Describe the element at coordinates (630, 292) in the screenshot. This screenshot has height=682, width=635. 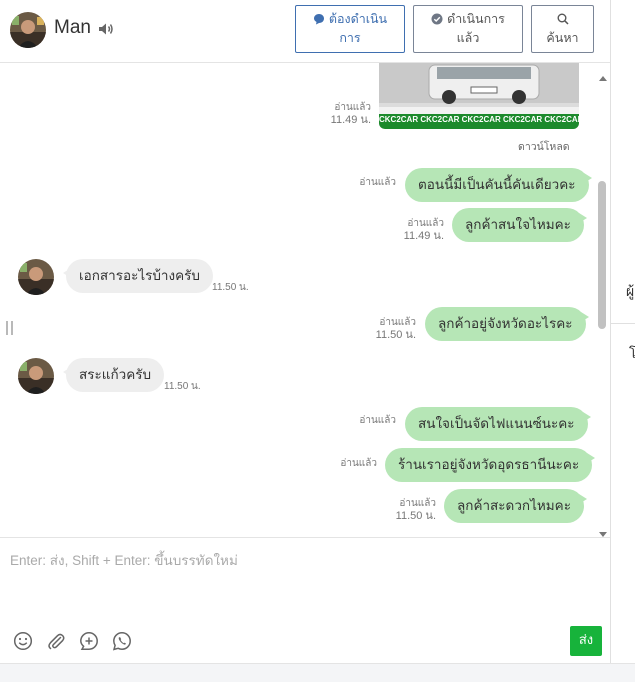
I see `side-panel-text: ผู้` at that location.